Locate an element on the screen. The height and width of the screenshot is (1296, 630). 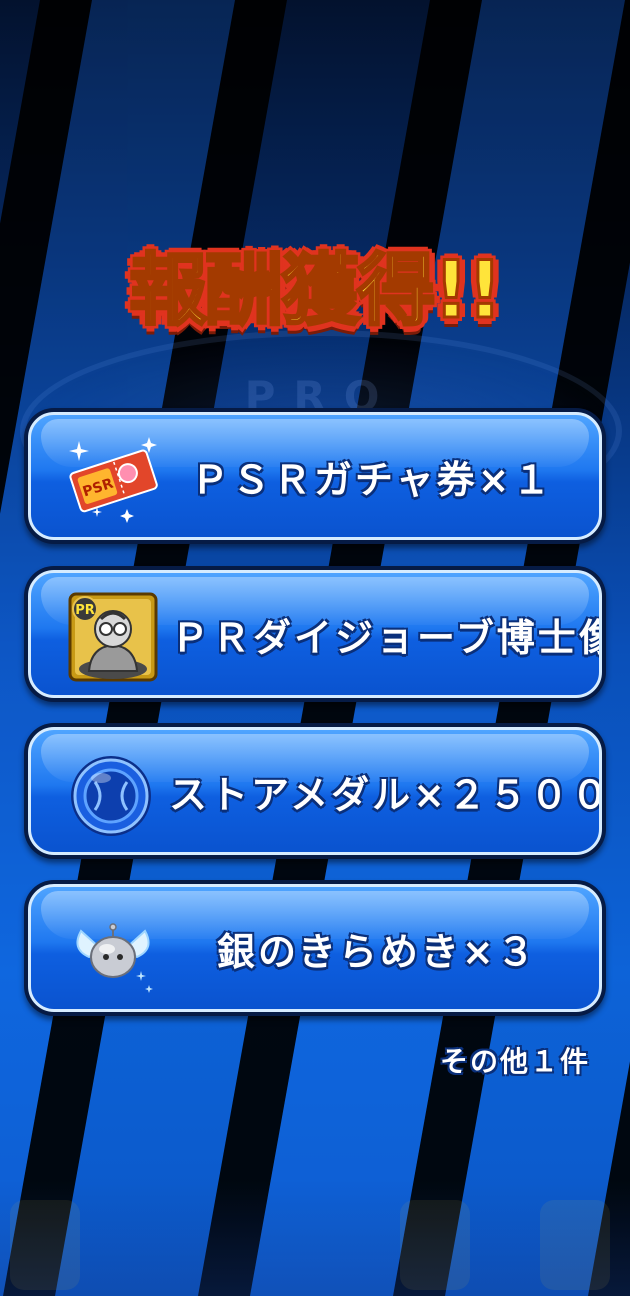
gacha-ticket-icon: PSR is located at coordinates (113, 479).